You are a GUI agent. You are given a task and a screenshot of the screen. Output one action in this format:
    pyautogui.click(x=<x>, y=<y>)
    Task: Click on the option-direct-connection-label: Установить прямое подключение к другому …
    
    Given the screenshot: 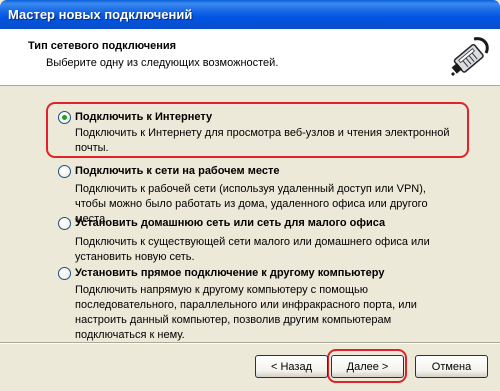 What is the action you would take?
    pyautogui.click(x=229, y=273)
    